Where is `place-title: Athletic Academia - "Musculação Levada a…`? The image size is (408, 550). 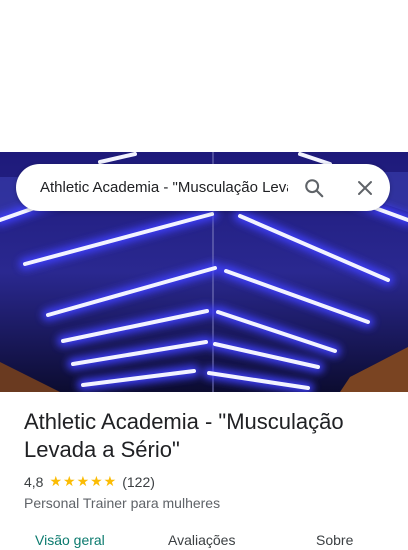
place-title: Athletic Academia - "Musculação Levada a… is located at coordinates (184, 435).